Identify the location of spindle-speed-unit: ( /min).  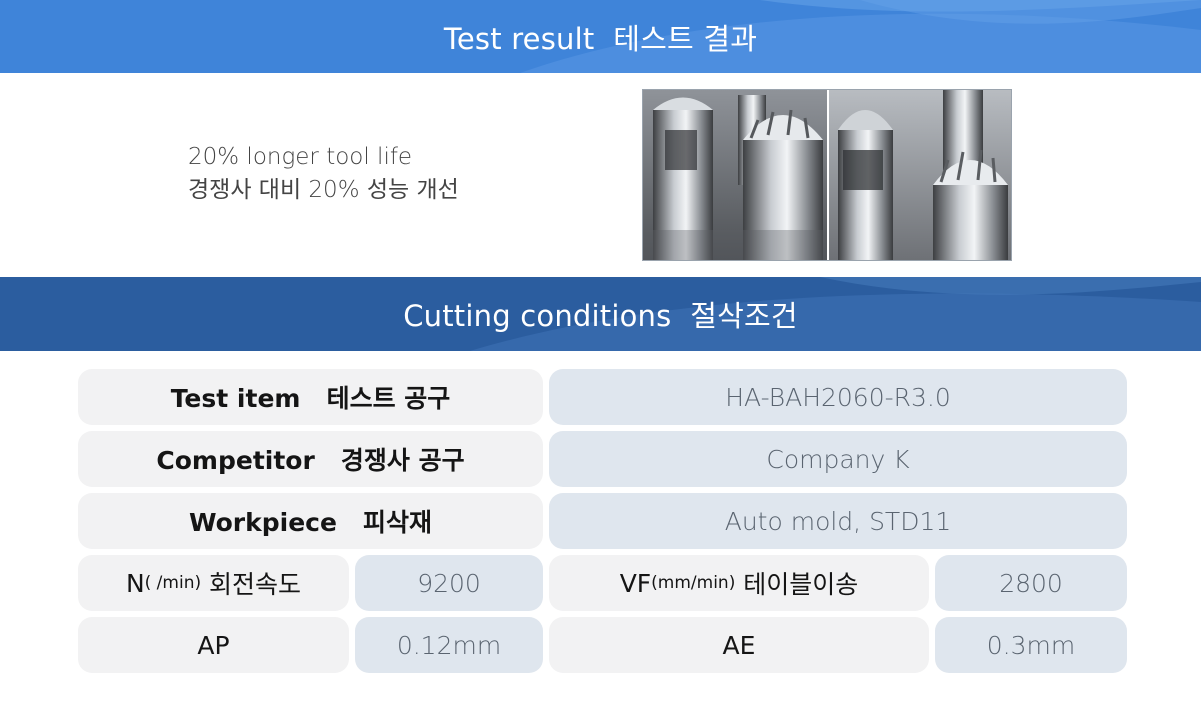
(173, 583).